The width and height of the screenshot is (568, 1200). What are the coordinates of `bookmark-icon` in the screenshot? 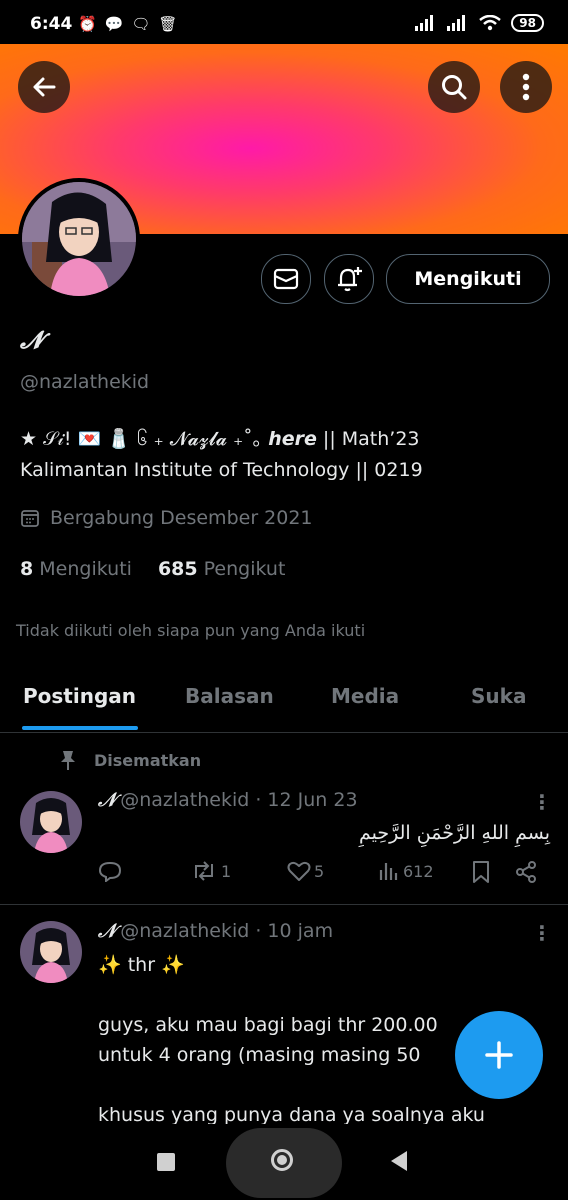 It's located at (481, 872).